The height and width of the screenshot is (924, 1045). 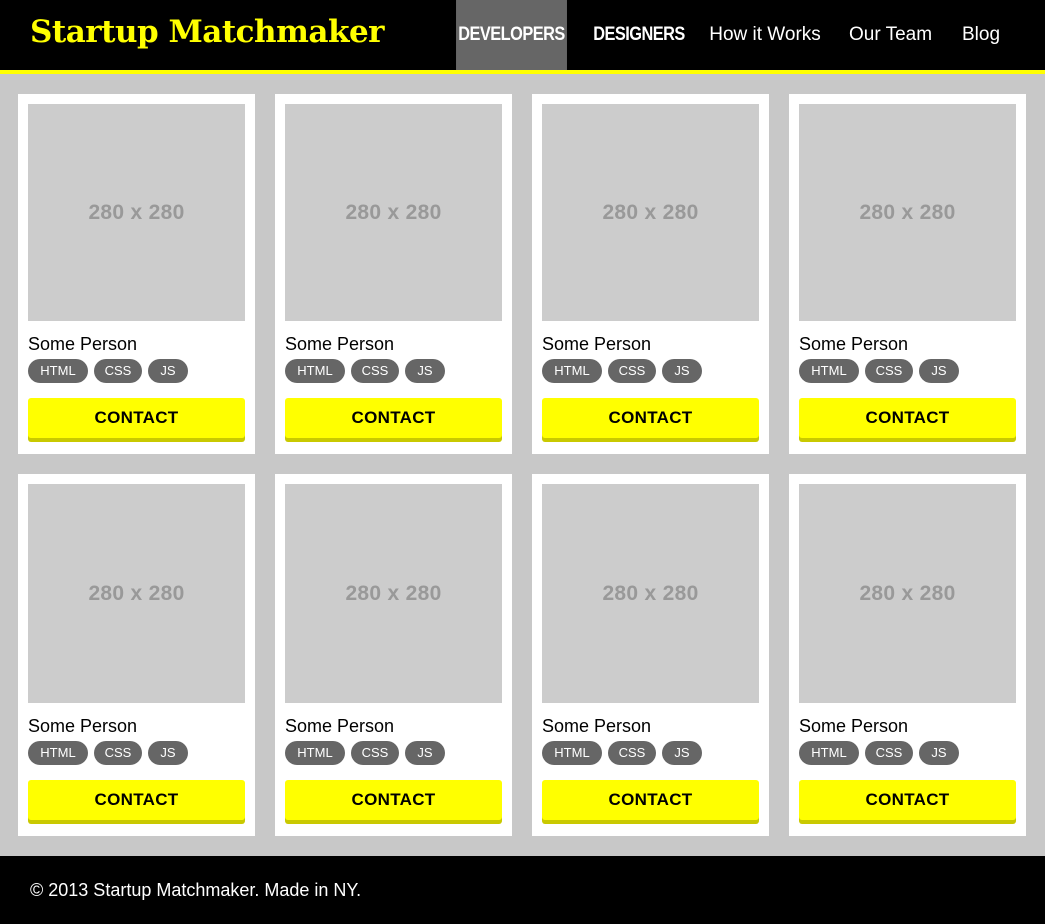 I want to click on nav-blog: Blog, so click(x=981, y=35).